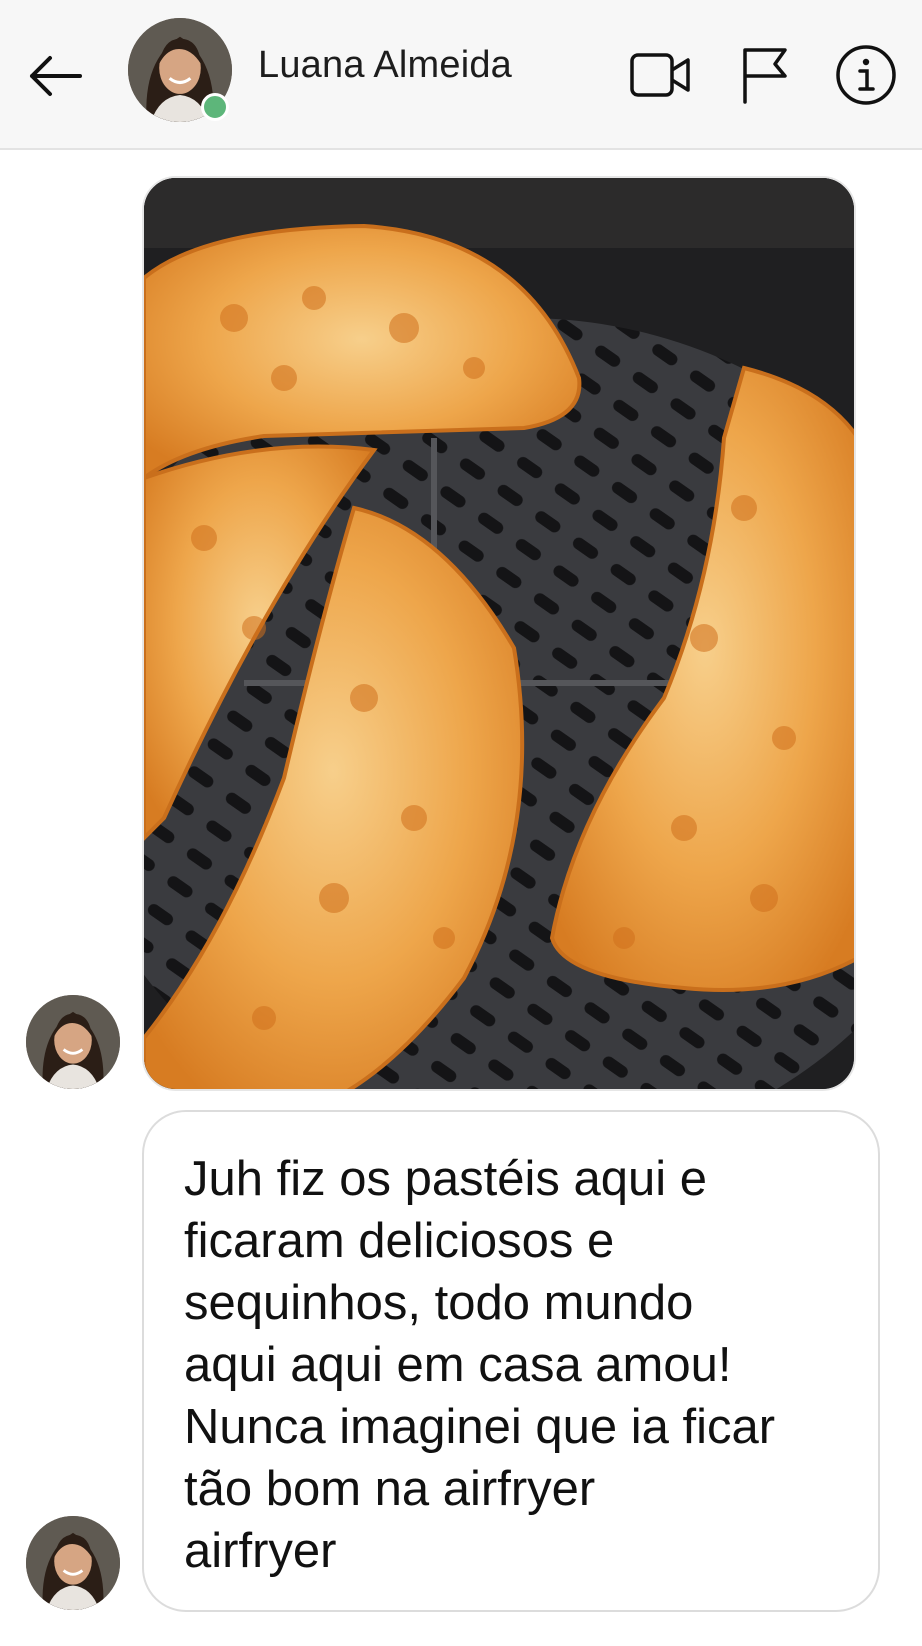 Image resolution: width=922 pixels, height=1646 pixels. I want to click on video-call-button, so click(661, 75).